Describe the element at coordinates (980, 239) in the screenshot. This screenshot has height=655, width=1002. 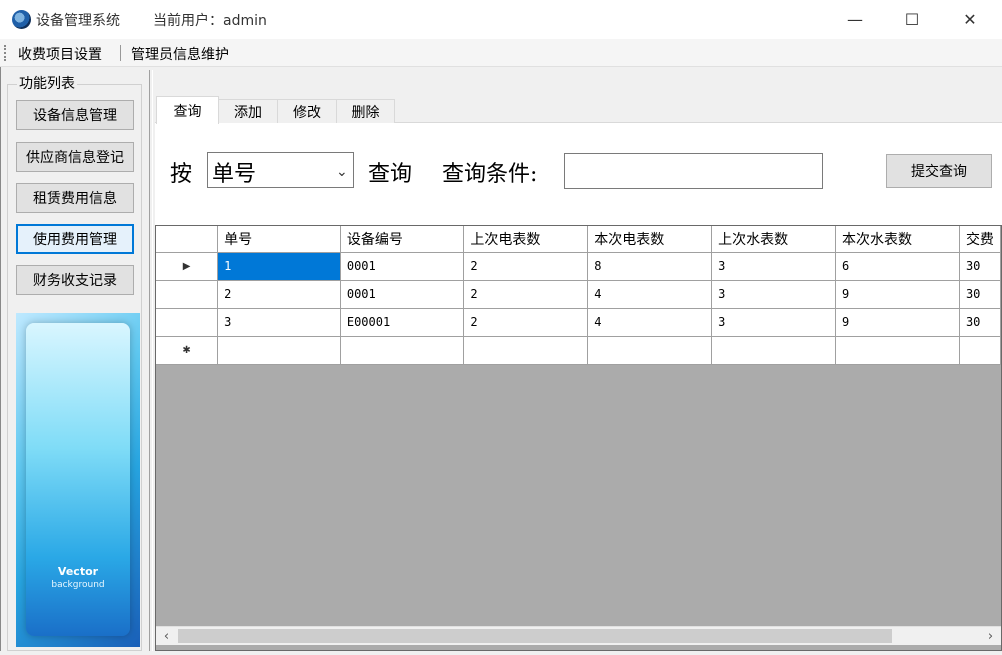
I see `column-header: 交费` at that location.